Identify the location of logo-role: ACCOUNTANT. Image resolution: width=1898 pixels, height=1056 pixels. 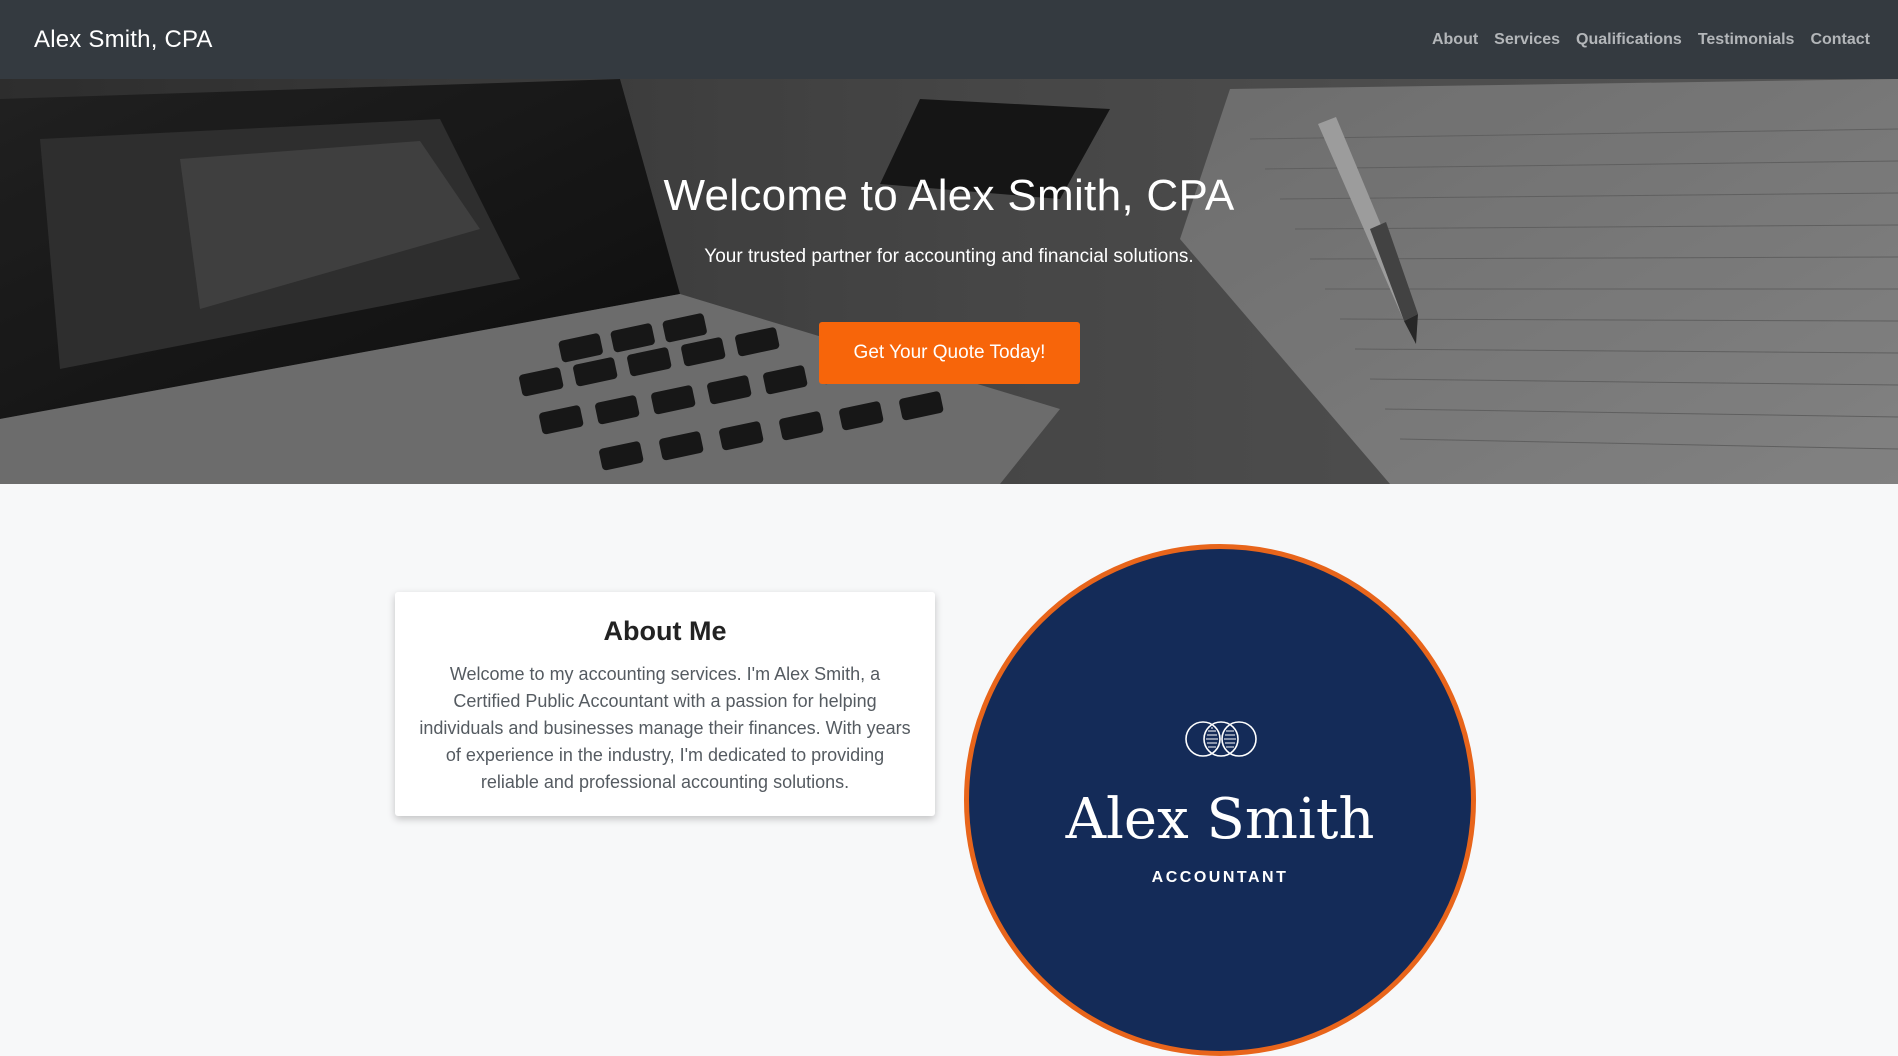
(1220, 877).